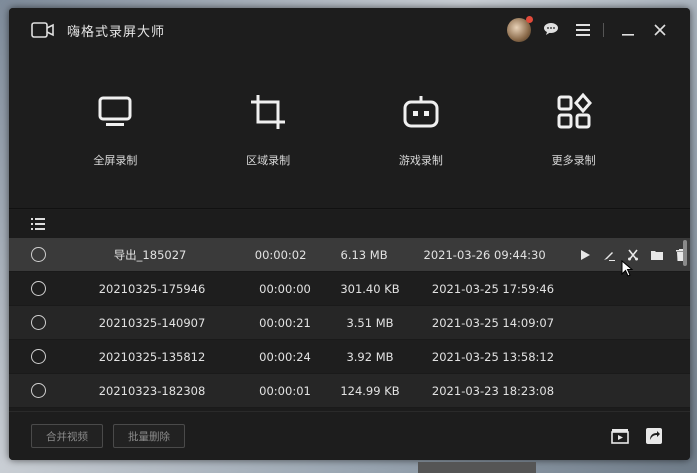  I want to click on chat-icon, so click(551, 30).